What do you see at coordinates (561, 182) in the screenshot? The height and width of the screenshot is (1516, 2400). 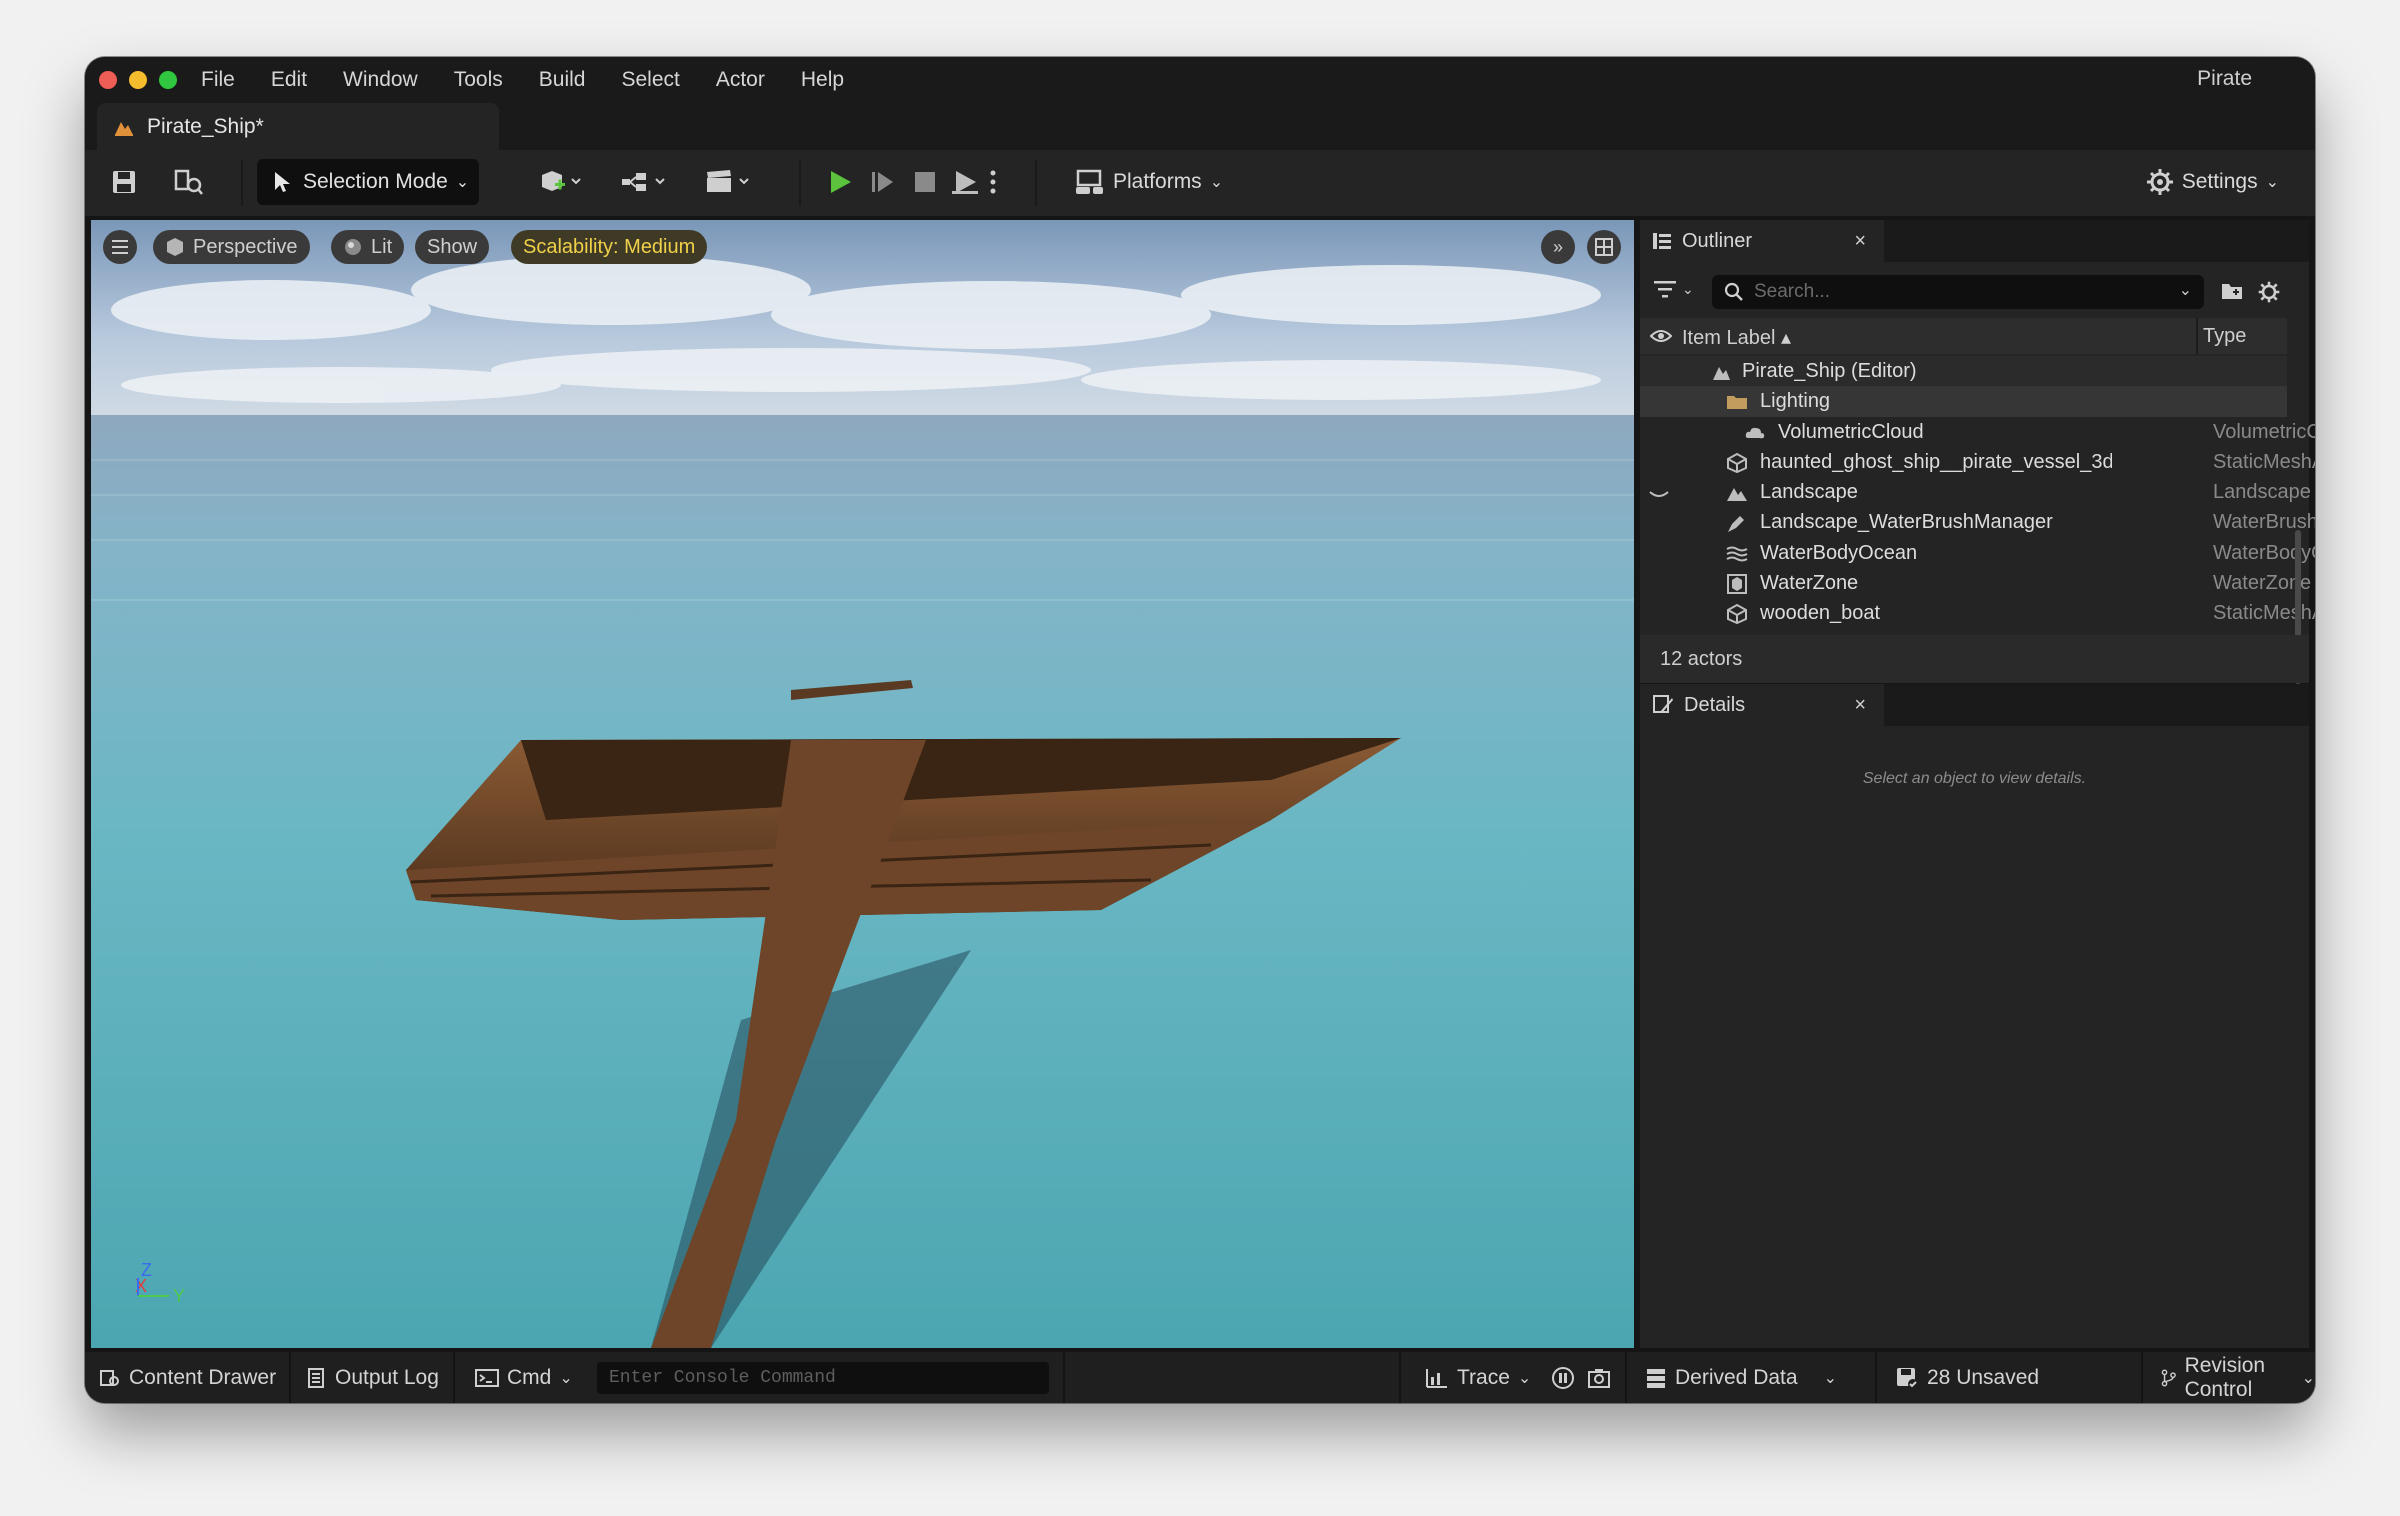 I see `add-actor-icon` at bounding box center [561, 182].